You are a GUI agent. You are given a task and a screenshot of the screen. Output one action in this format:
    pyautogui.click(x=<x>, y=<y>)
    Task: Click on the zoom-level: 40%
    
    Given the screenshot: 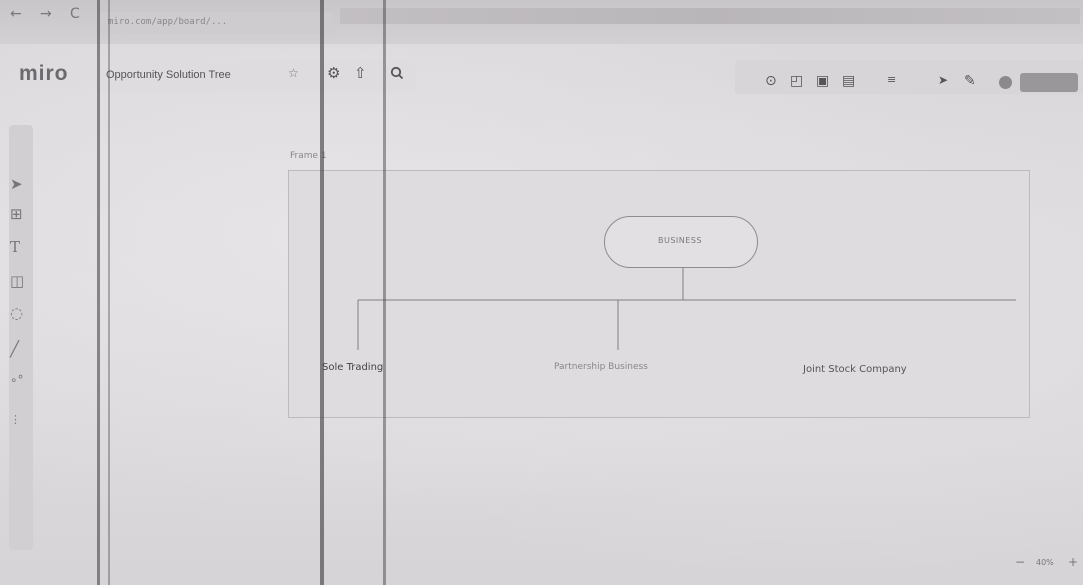 What is the action you would take?
    pyautogui.click(x=1045, y=562)
    